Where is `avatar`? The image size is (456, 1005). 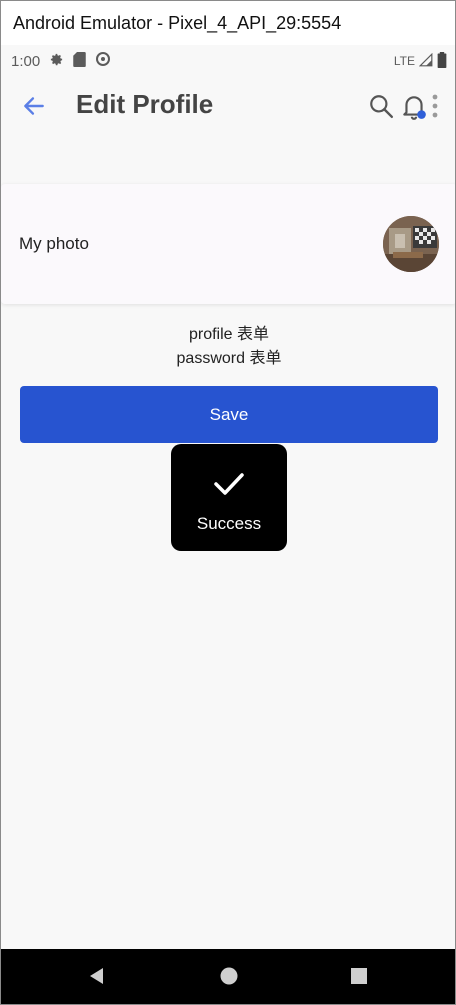
avatar is located at coordinates (411, 244).